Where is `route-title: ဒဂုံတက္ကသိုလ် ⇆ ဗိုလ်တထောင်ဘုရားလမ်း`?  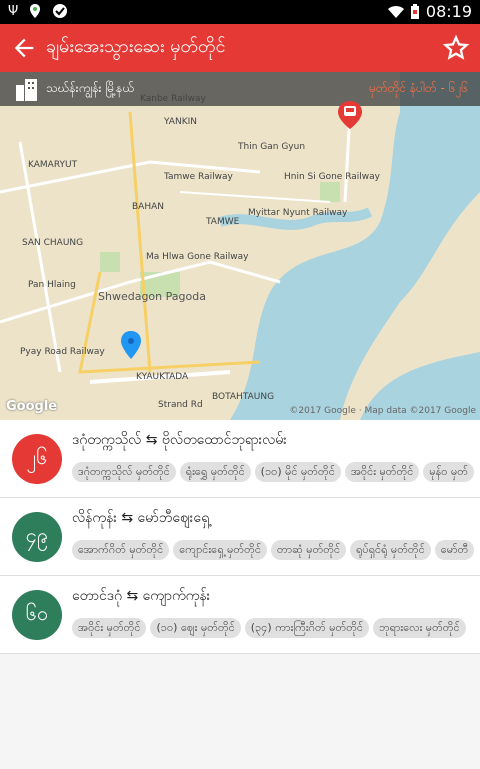 route-title: ဒဂုံတက္ကသိုလ် ⇆ ဗိုလ်တထောင်ဘုရားလမ်း is located at coordinates (179, 440).